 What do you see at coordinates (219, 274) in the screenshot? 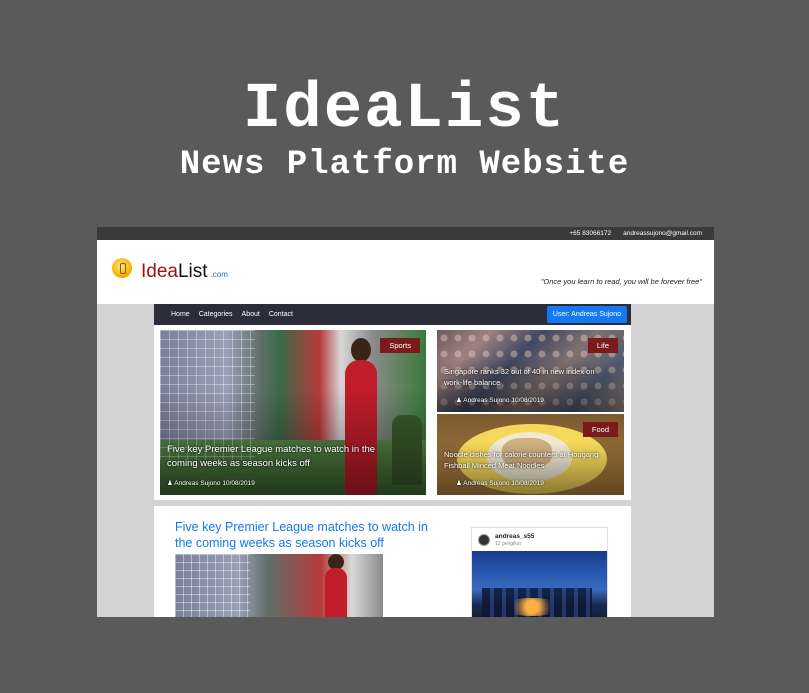
I see `logo-com-text: .com` at bounding box center [219, 274].